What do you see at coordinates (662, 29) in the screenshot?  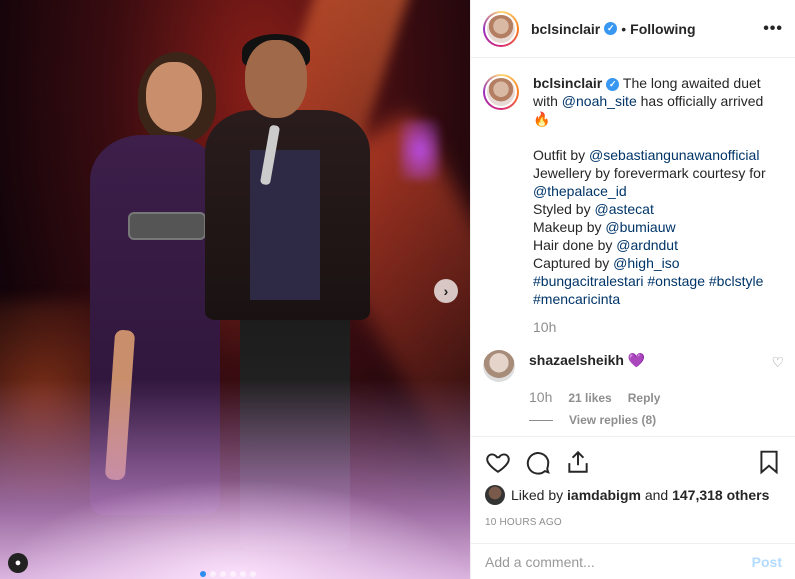 I see `following-button: Following` at bounding box center [662, 29].